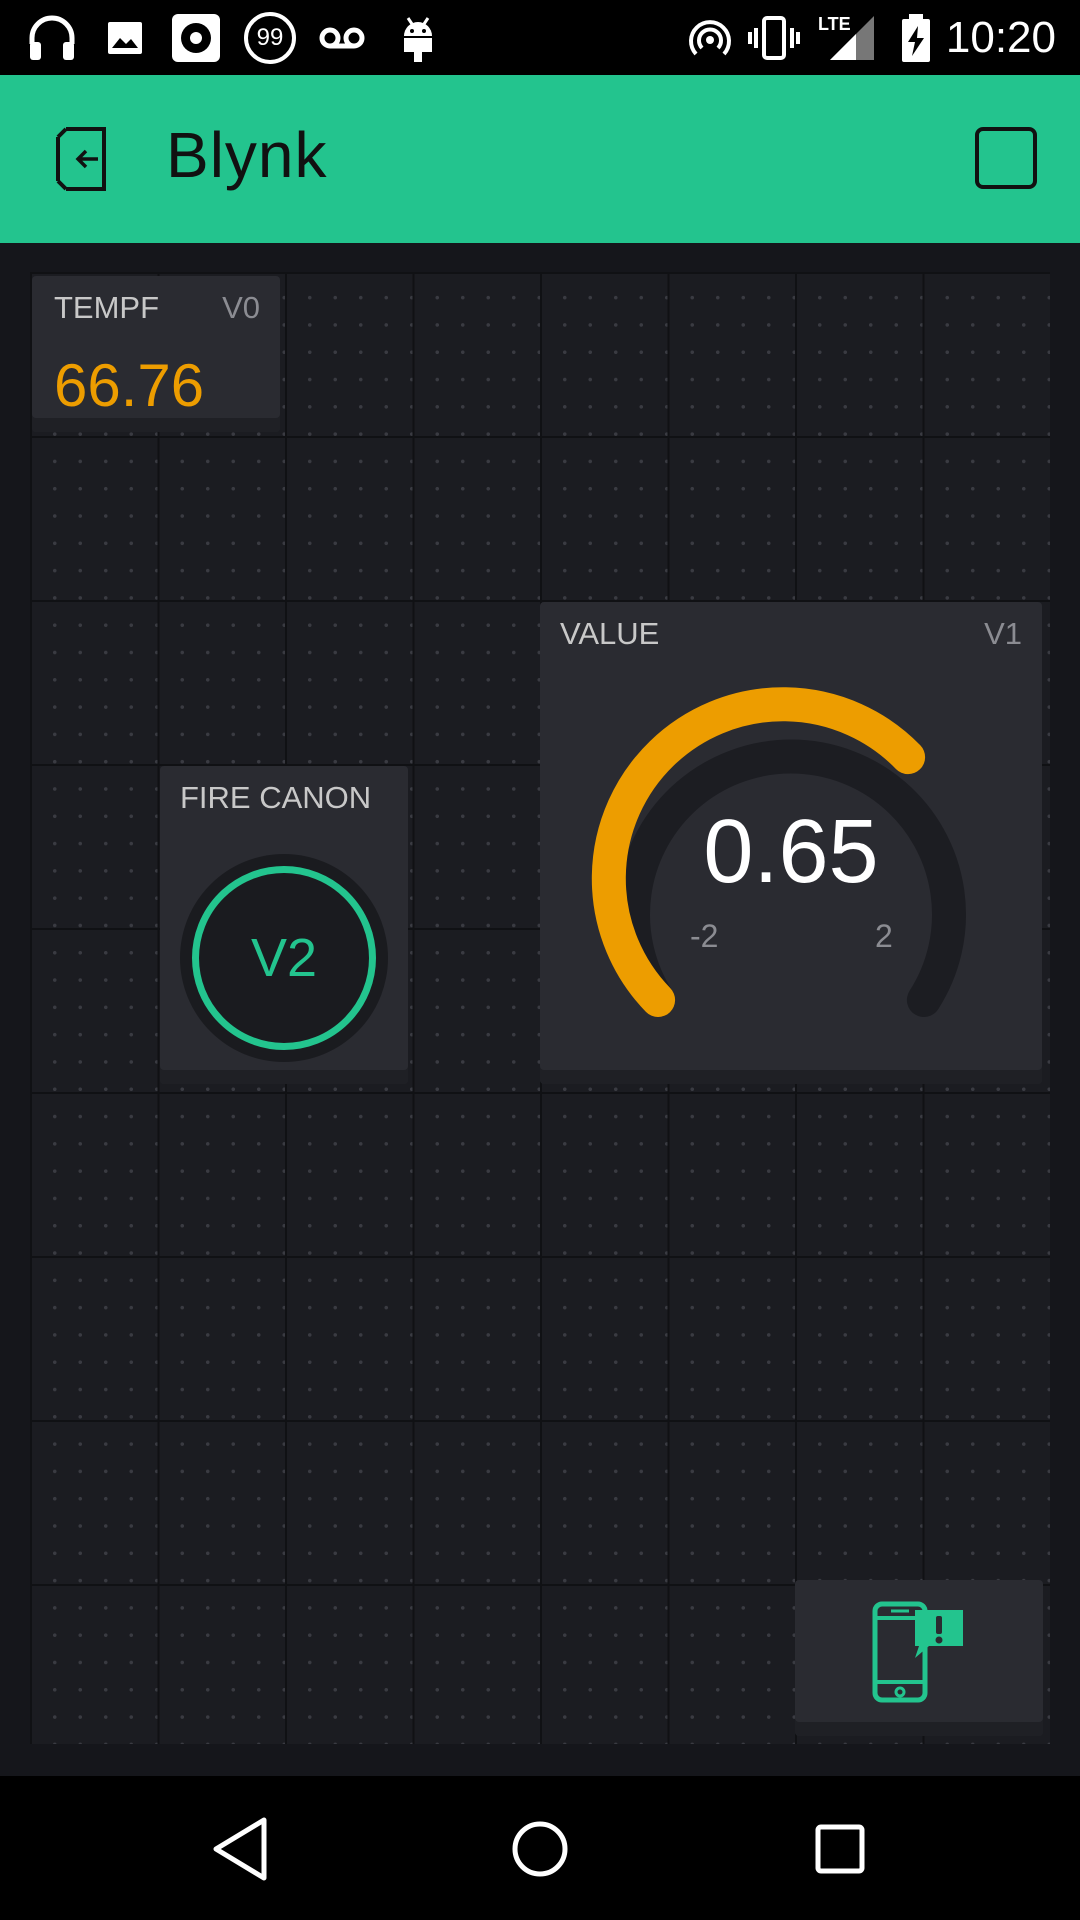 The image size is (1080, 1920). Describe the element at coordinates (84, 159) in the screenshot. I see `exit-icon` at that location.